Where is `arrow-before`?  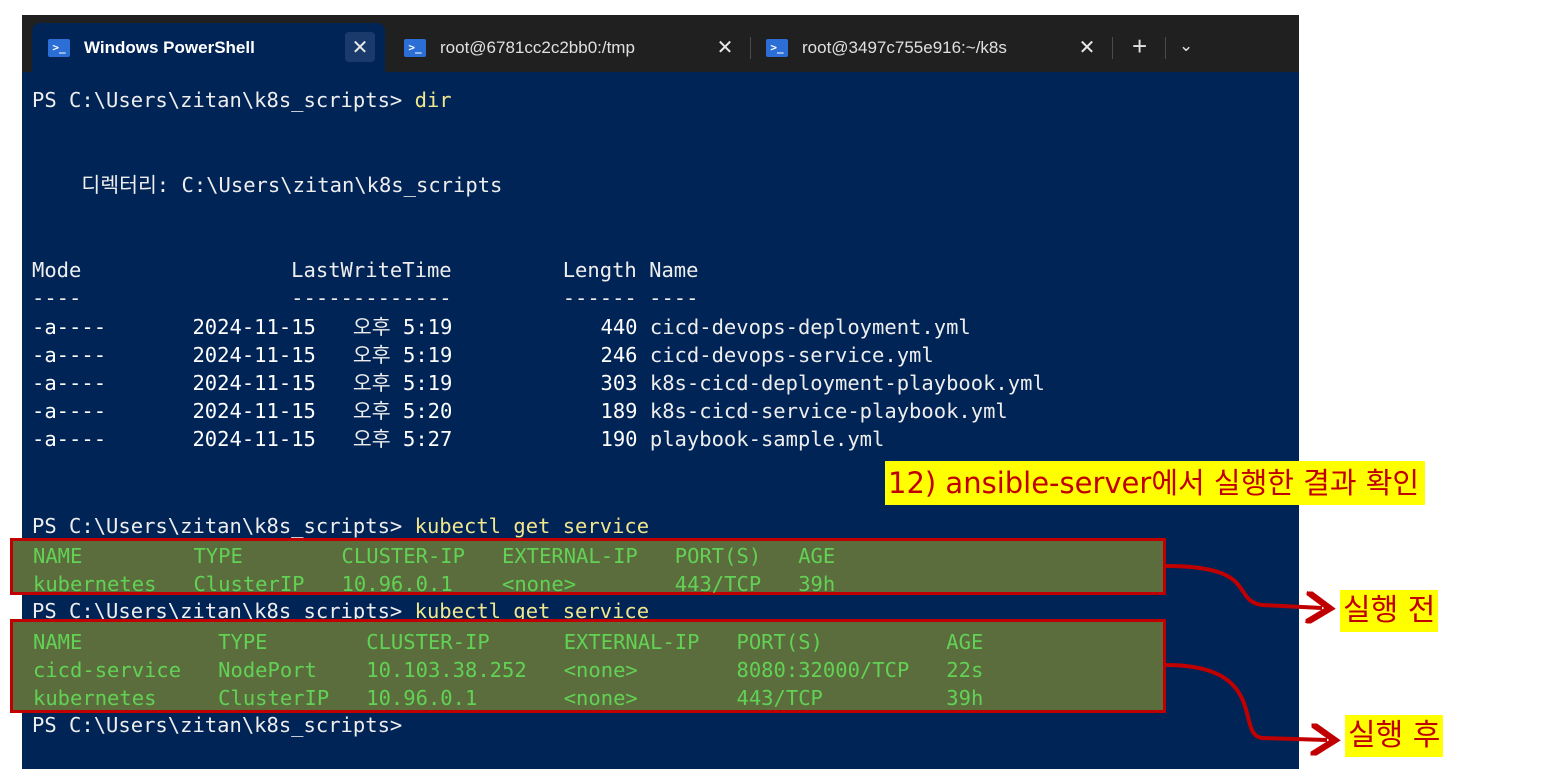 arrow-before is located at coordinates (1243, 586).